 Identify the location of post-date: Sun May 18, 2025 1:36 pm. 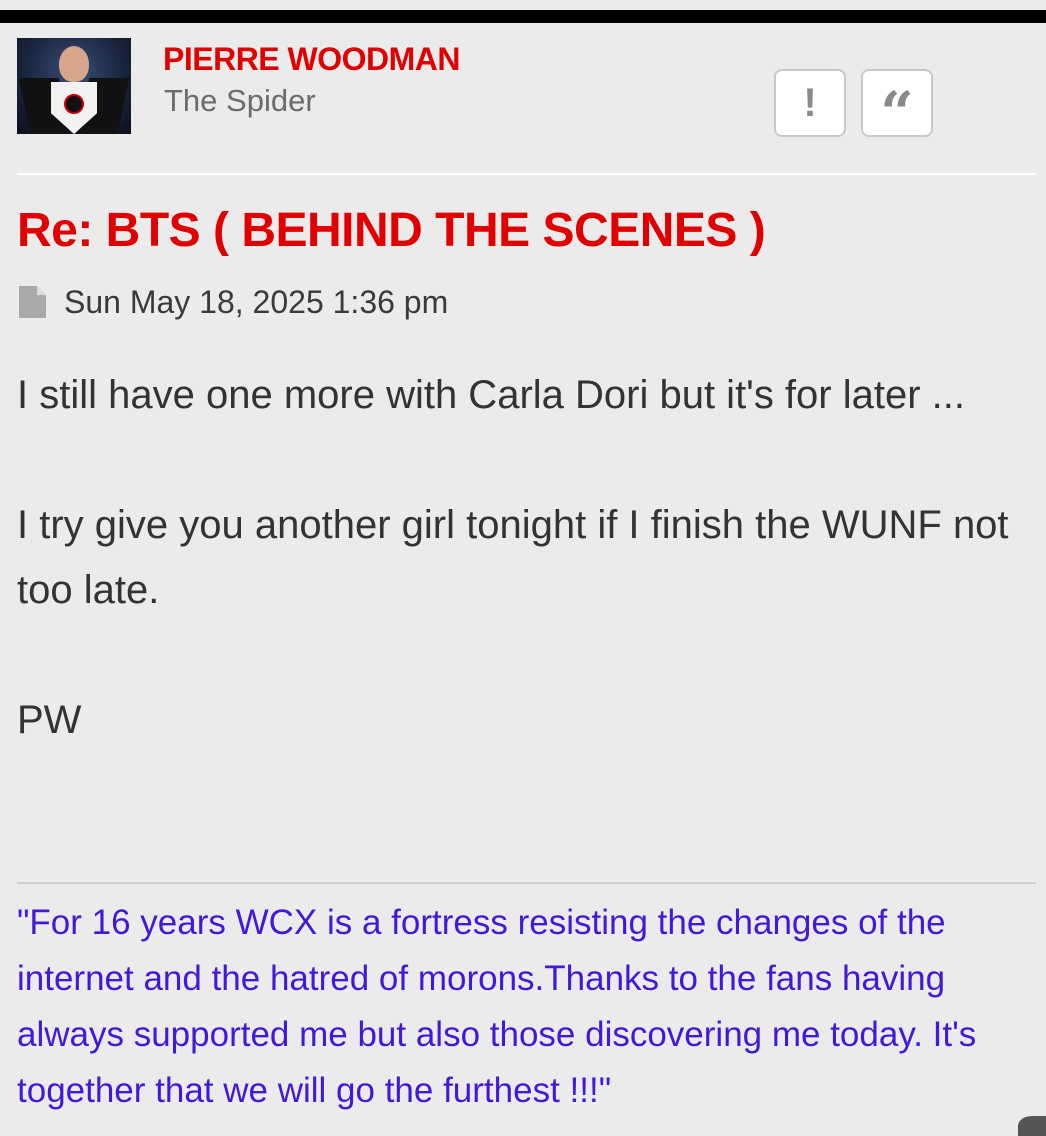
(256, 301).